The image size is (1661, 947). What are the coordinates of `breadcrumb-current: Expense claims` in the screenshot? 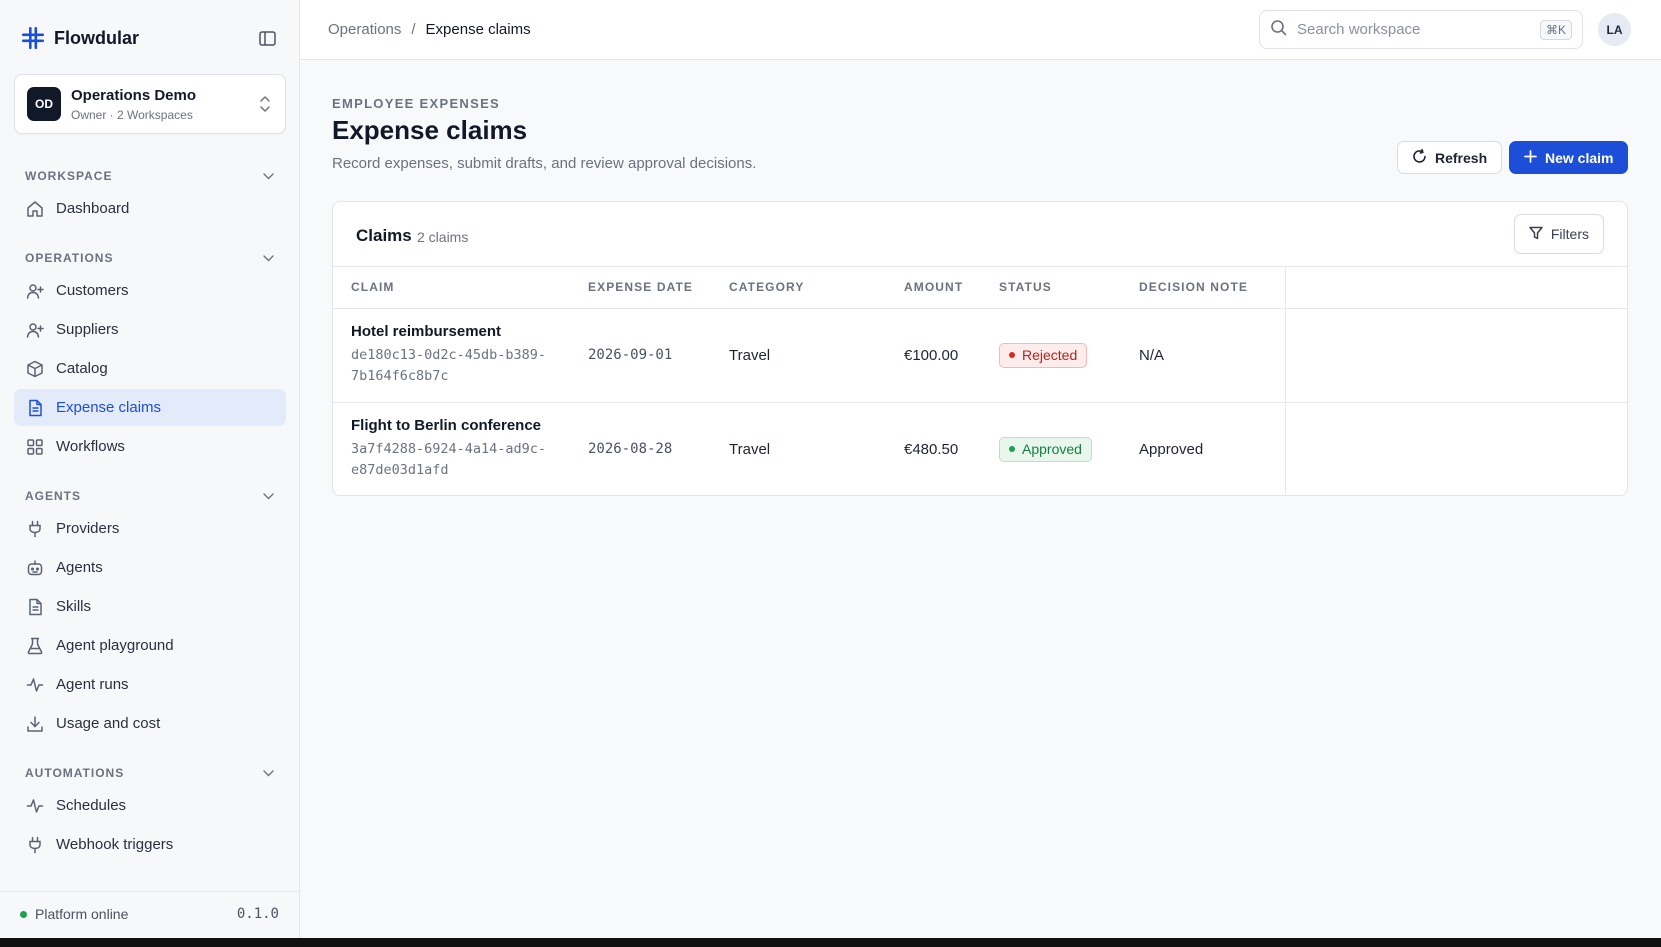 It's located at (478, 29).